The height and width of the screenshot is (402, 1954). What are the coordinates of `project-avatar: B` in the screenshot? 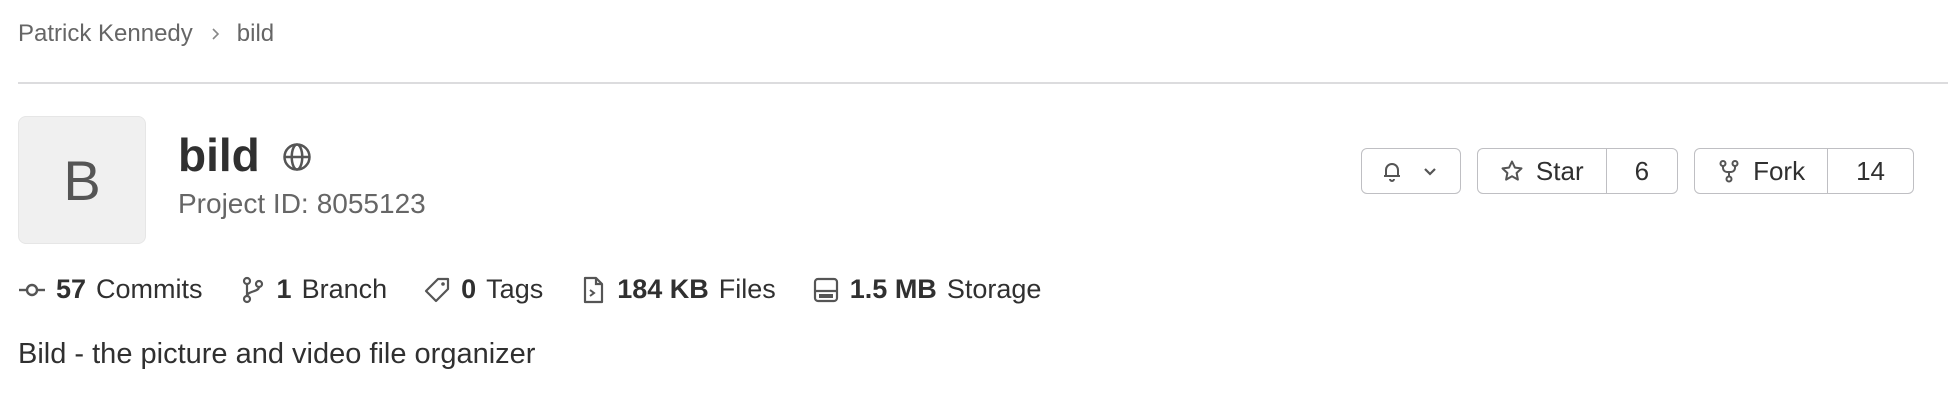 It's located at (82, 180).